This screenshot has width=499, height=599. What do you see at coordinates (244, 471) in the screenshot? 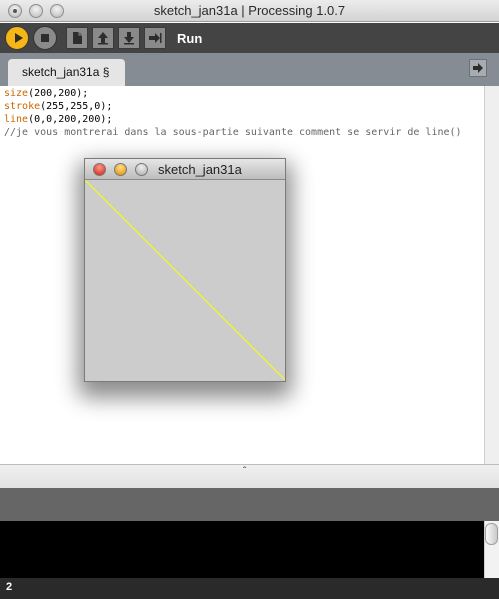
I see `divider-handle-icon: ˆ` at bounding box center [244, 471].